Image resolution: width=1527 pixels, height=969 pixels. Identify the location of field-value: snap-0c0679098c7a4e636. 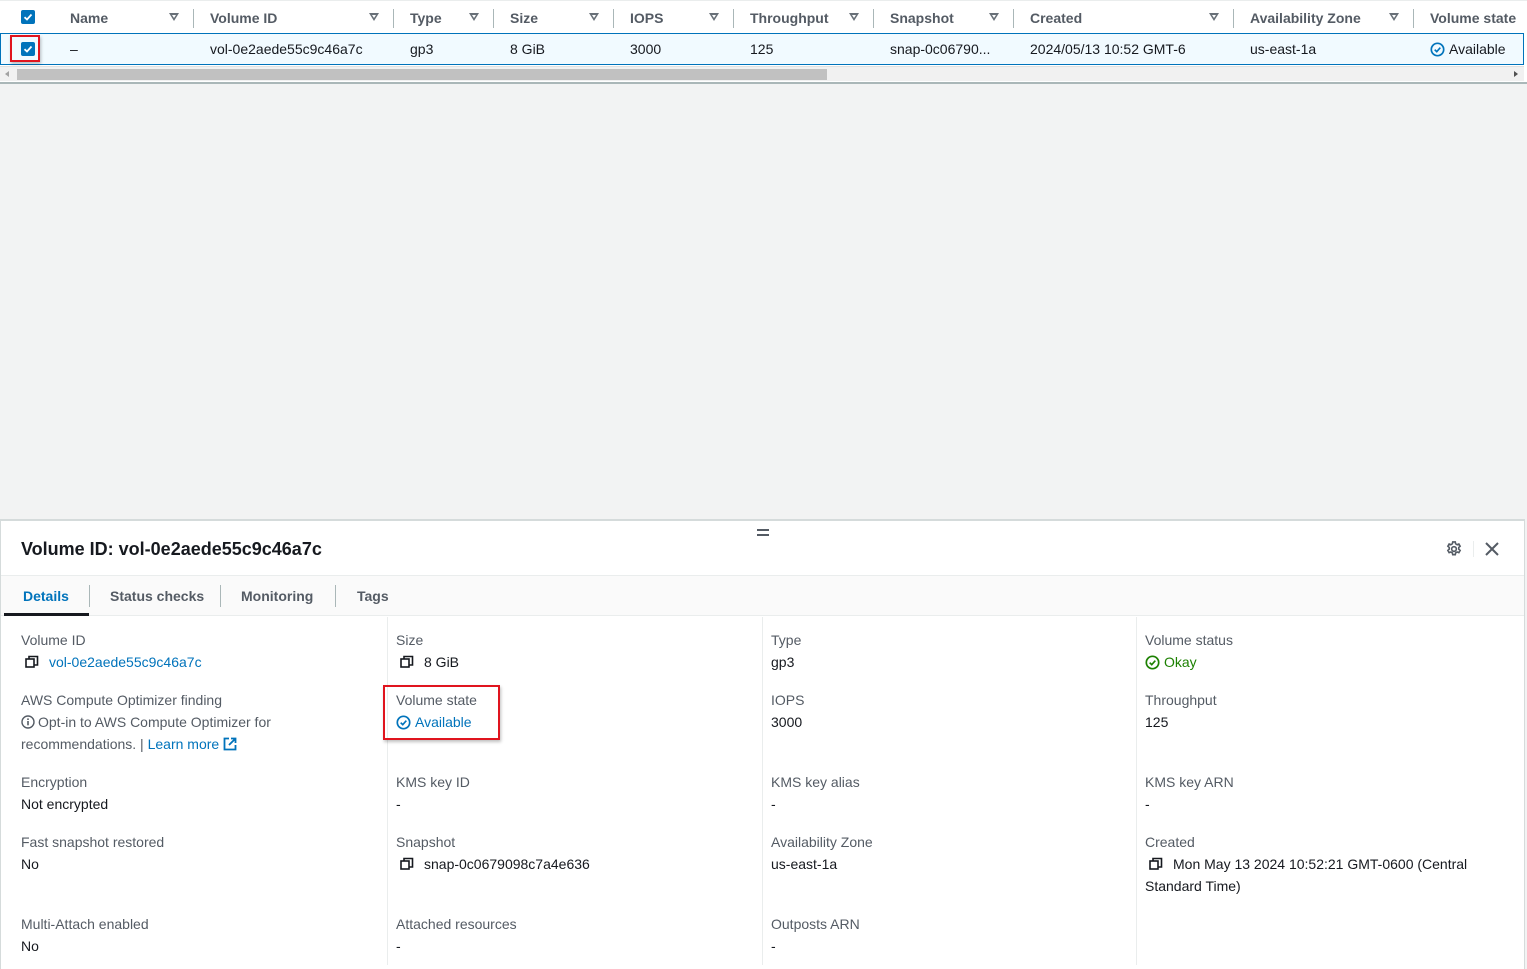
(493, 864).